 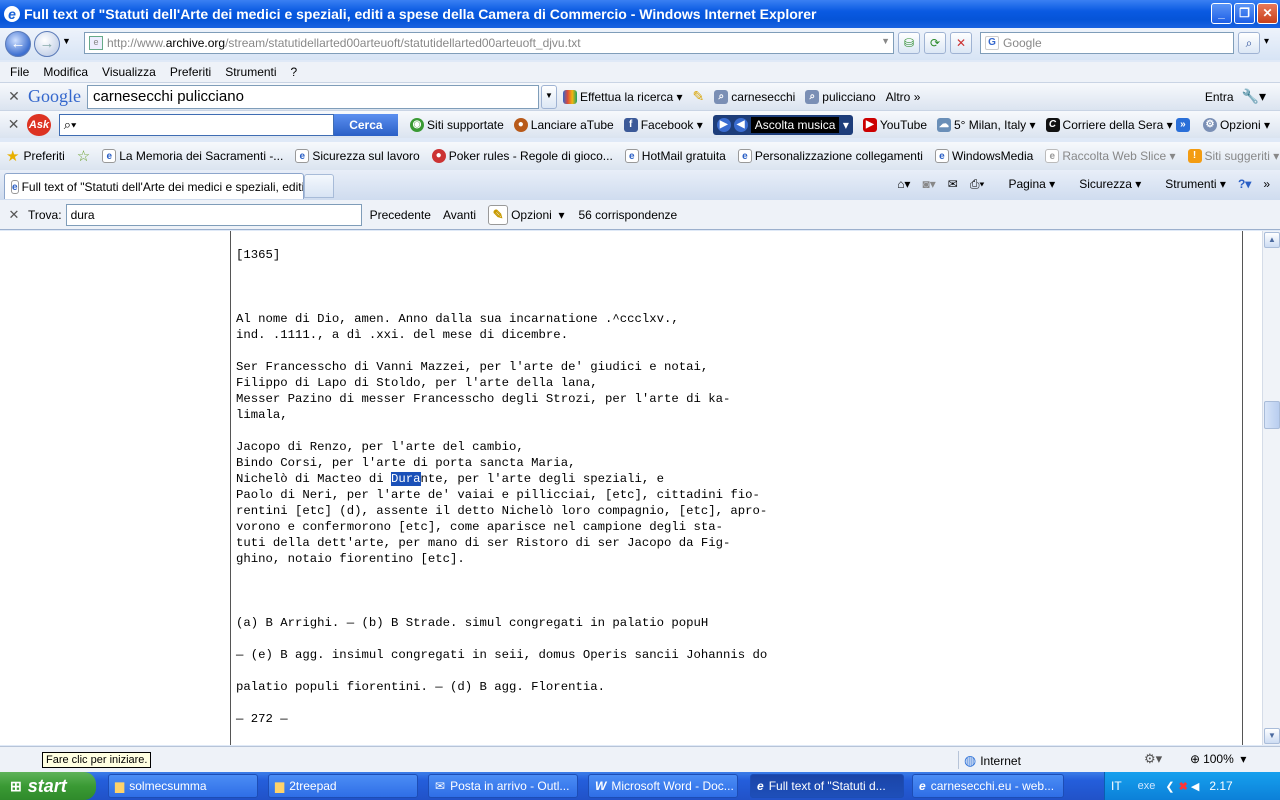 I want to click on find-next-button: Avanti, so click(x=459, y=215).